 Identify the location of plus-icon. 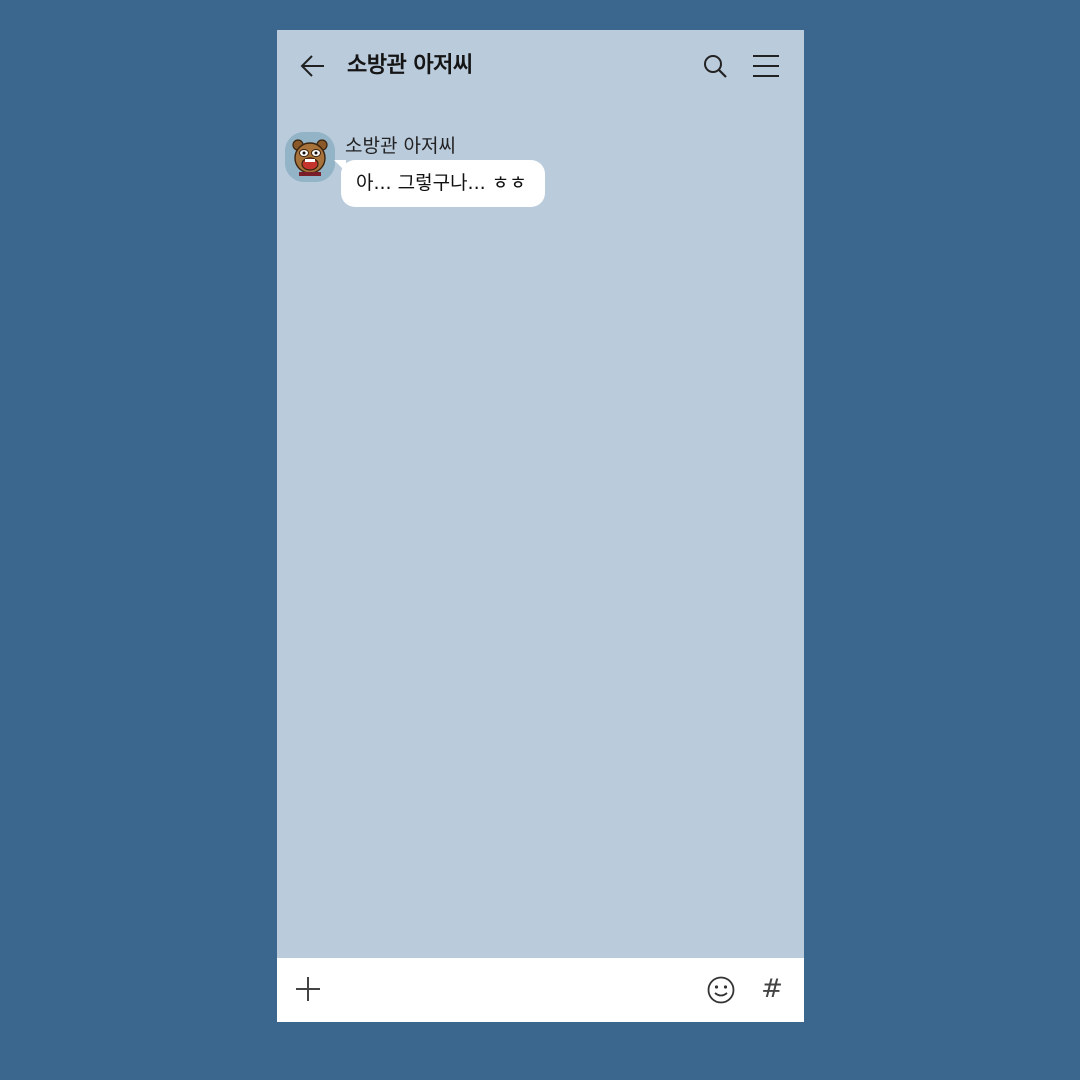
(308, 989).